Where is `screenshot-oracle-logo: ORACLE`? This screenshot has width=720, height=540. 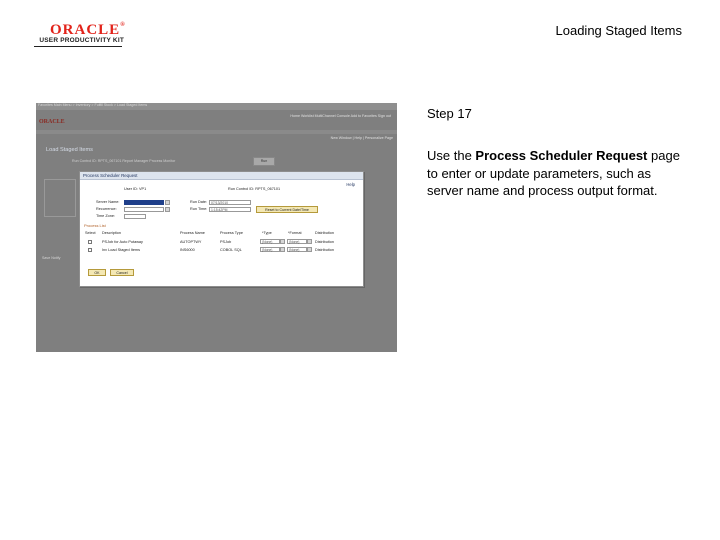 screenshot-oracle-logo: ORACLE is located at coordinates (52, 122).